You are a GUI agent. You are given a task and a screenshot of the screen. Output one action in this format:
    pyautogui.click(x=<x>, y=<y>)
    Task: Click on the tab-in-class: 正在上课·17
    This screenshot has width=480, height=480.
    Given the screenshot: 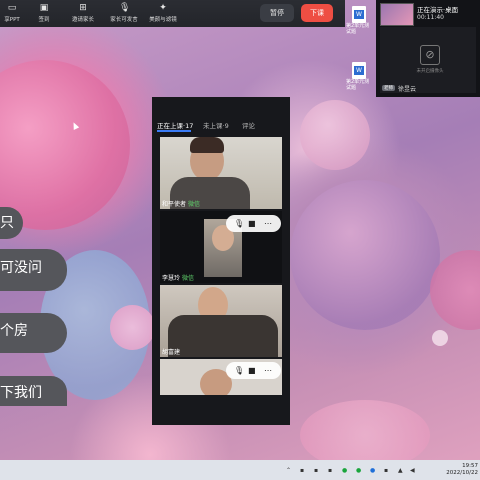 What is the action you would take?
    pyautogui.click(x=175, y=125)
    